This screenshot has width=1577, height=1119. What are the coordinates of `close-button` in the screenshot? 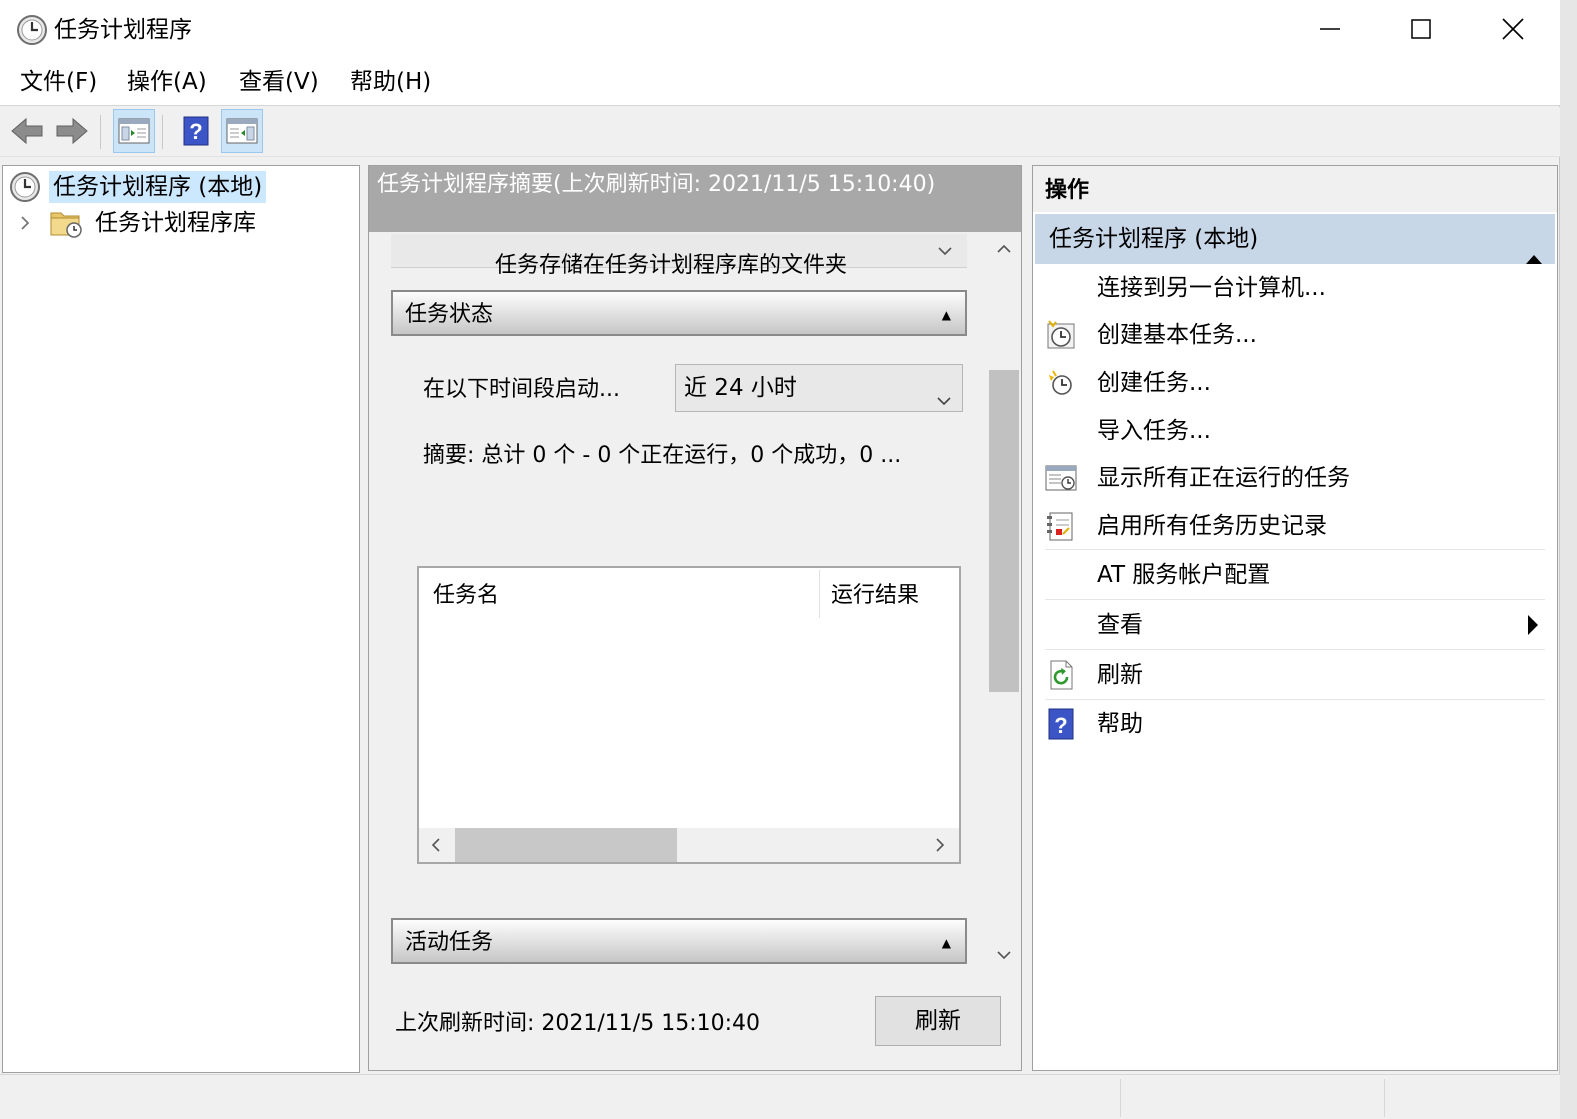 It's located at (1513, 29).